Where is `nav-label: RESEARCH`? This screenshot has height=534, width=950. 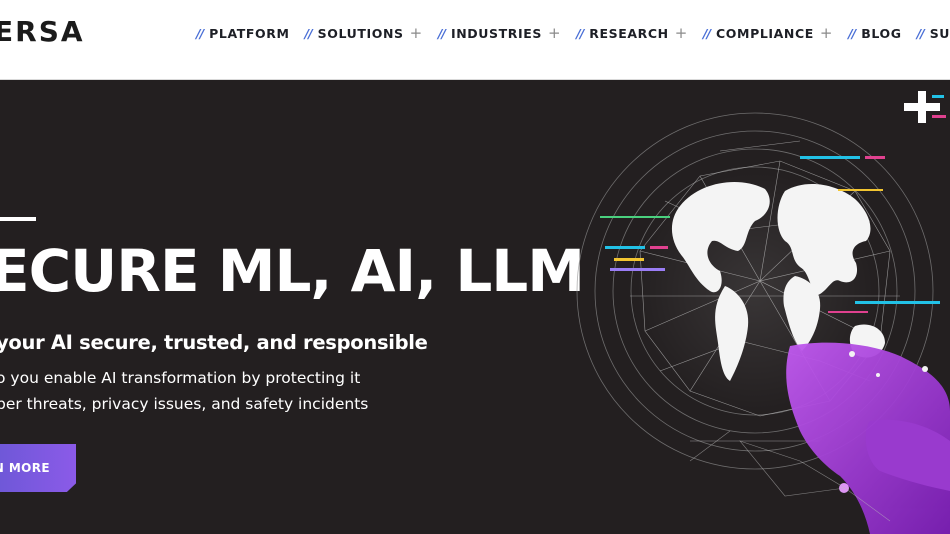 nav-label: RESEARCH is located at coordinates (629, 33).